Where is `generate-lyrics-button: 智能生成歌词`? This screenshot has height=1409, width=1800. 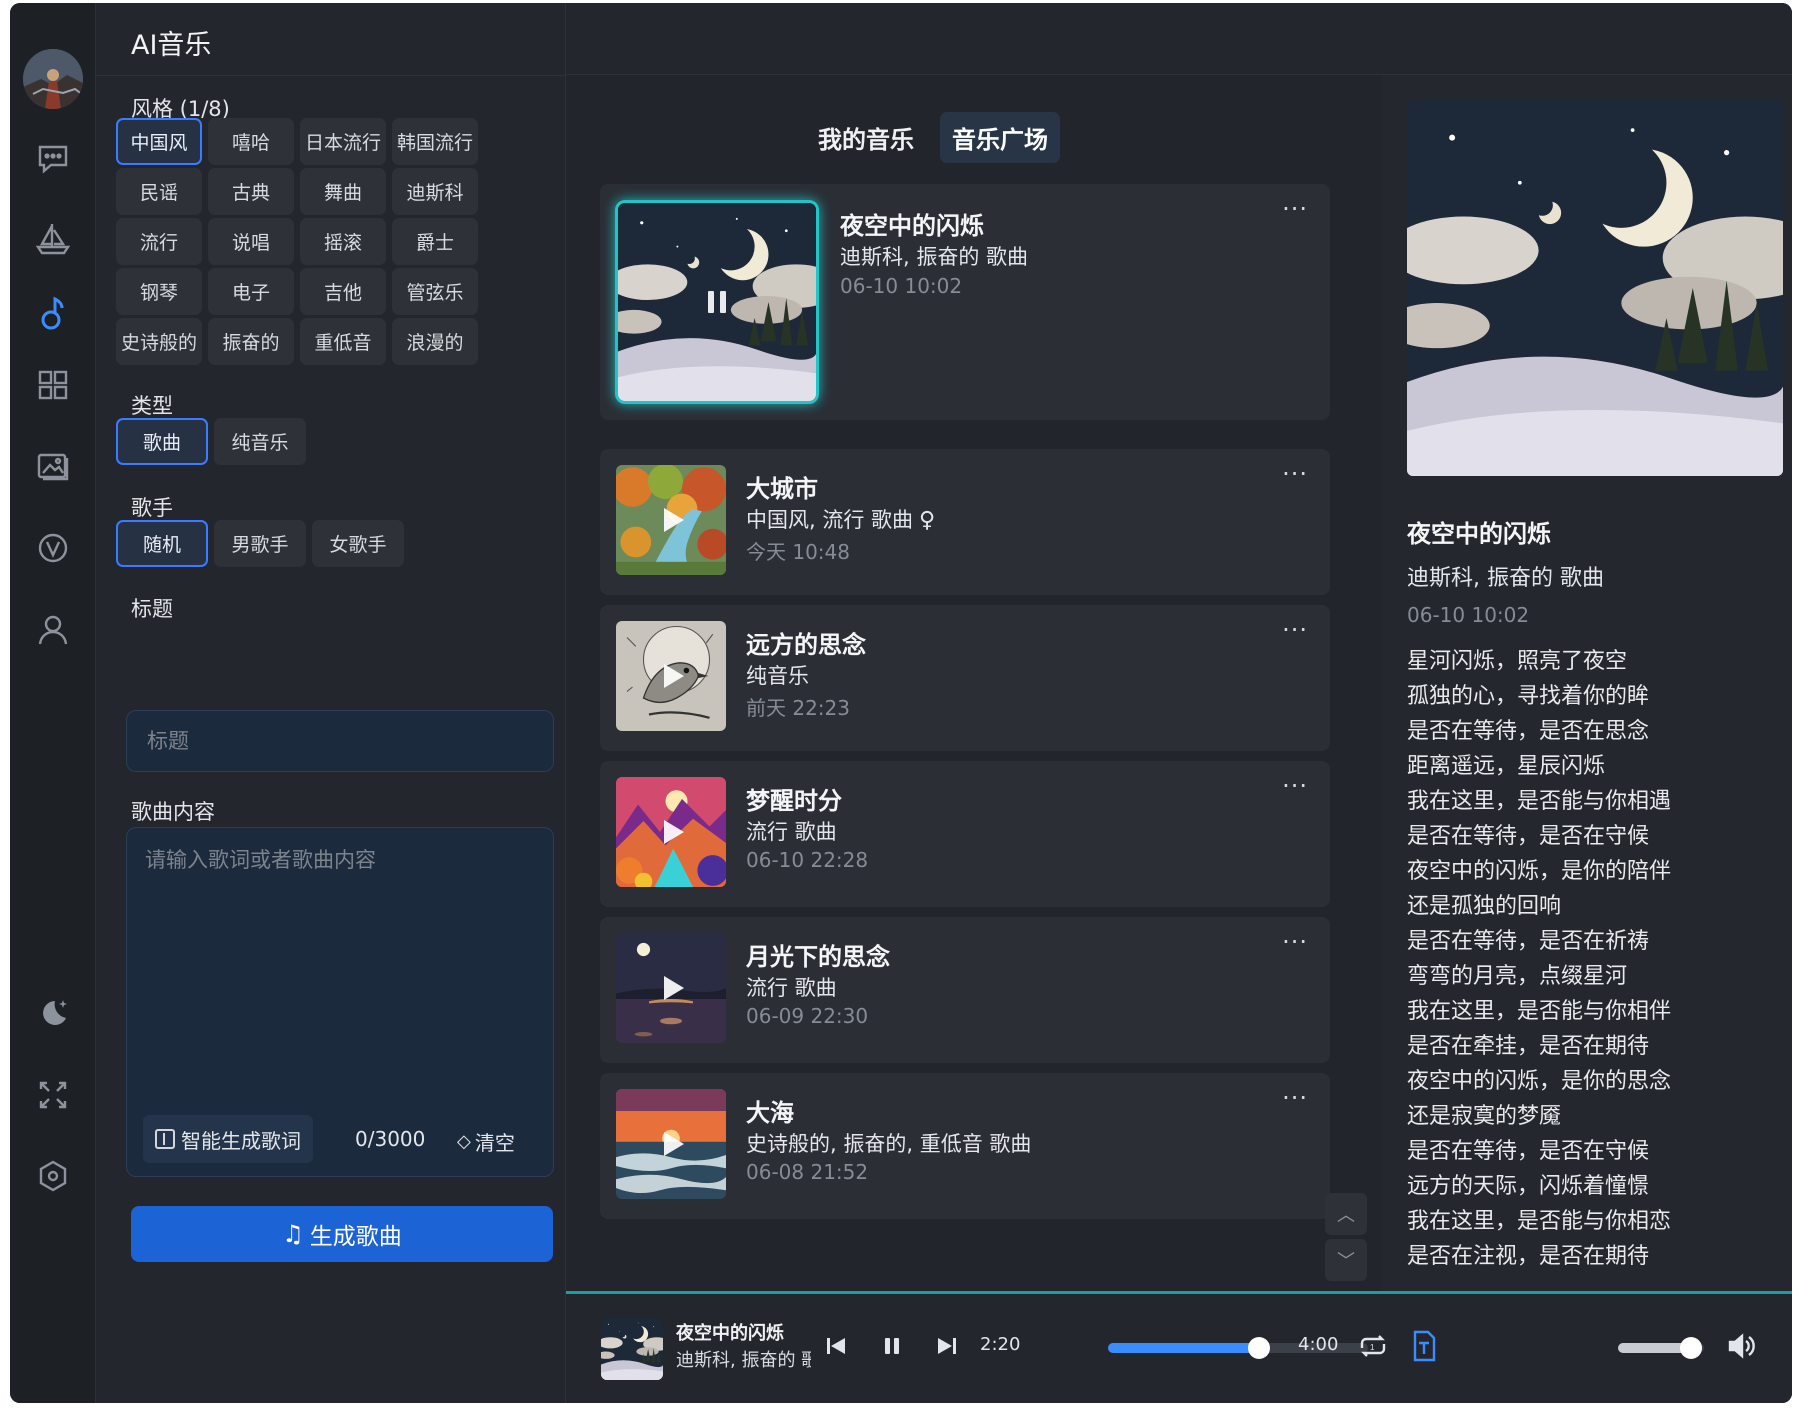 generate-lyrics-button: 智能生成歌词 is located at coordinates (228, 1139).